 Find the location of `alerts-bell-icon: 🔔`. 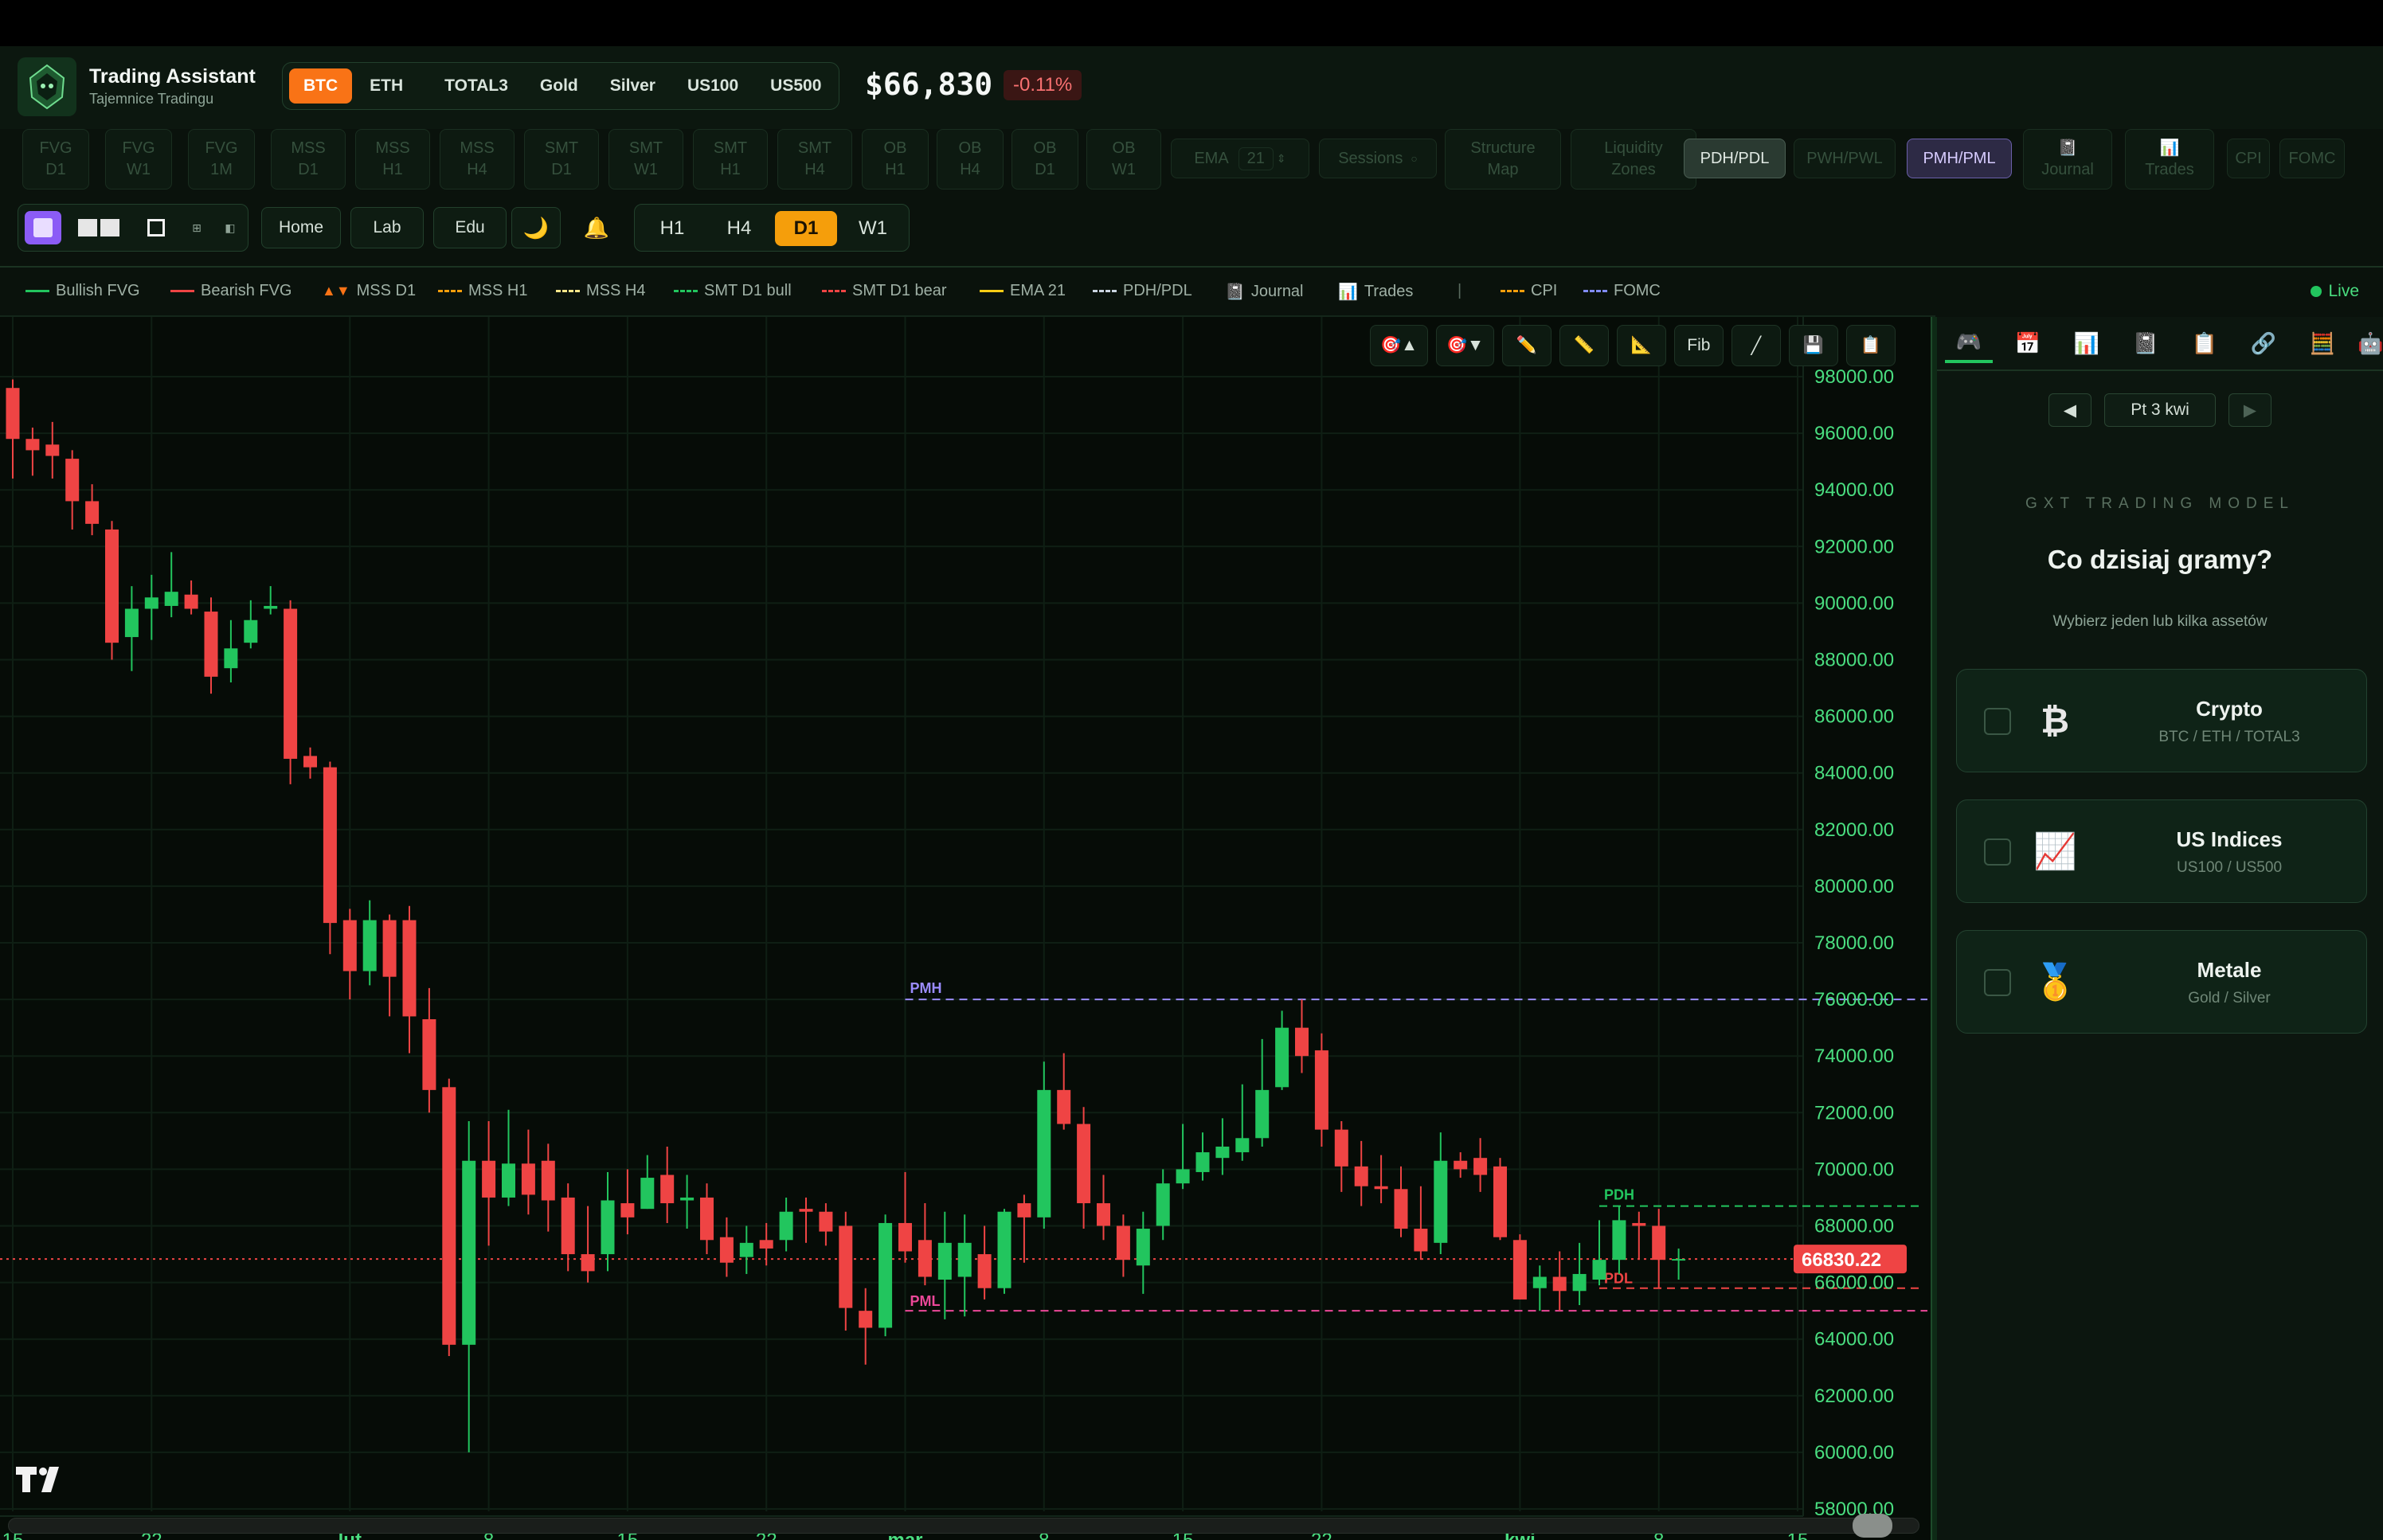

alerts-bell-icon: 🔔 is located at coordinates (596, 227).